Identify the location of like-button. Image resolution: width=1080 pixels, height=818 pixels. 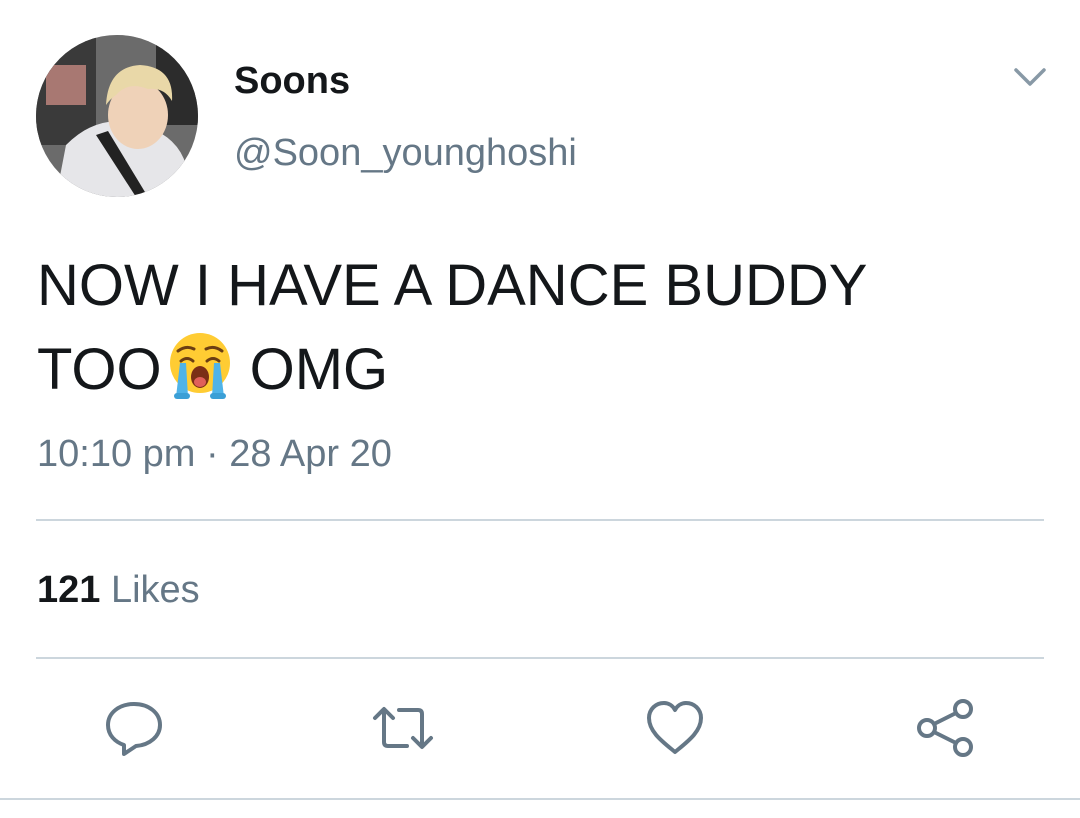
(675, 728).